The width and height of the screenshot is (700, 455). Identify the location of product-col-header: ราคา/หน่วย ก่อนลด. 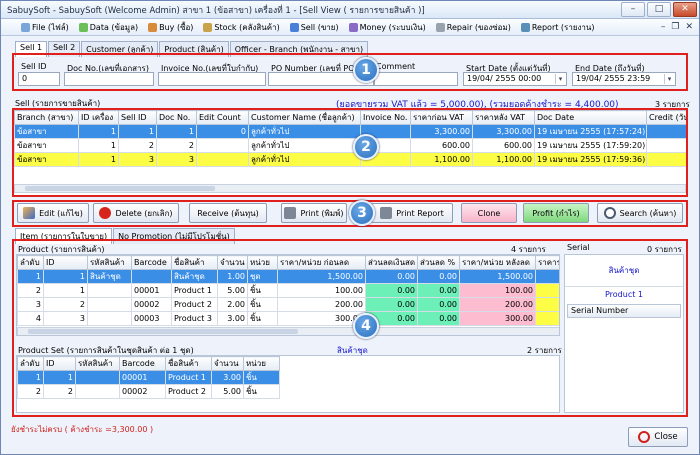
(321, 262).